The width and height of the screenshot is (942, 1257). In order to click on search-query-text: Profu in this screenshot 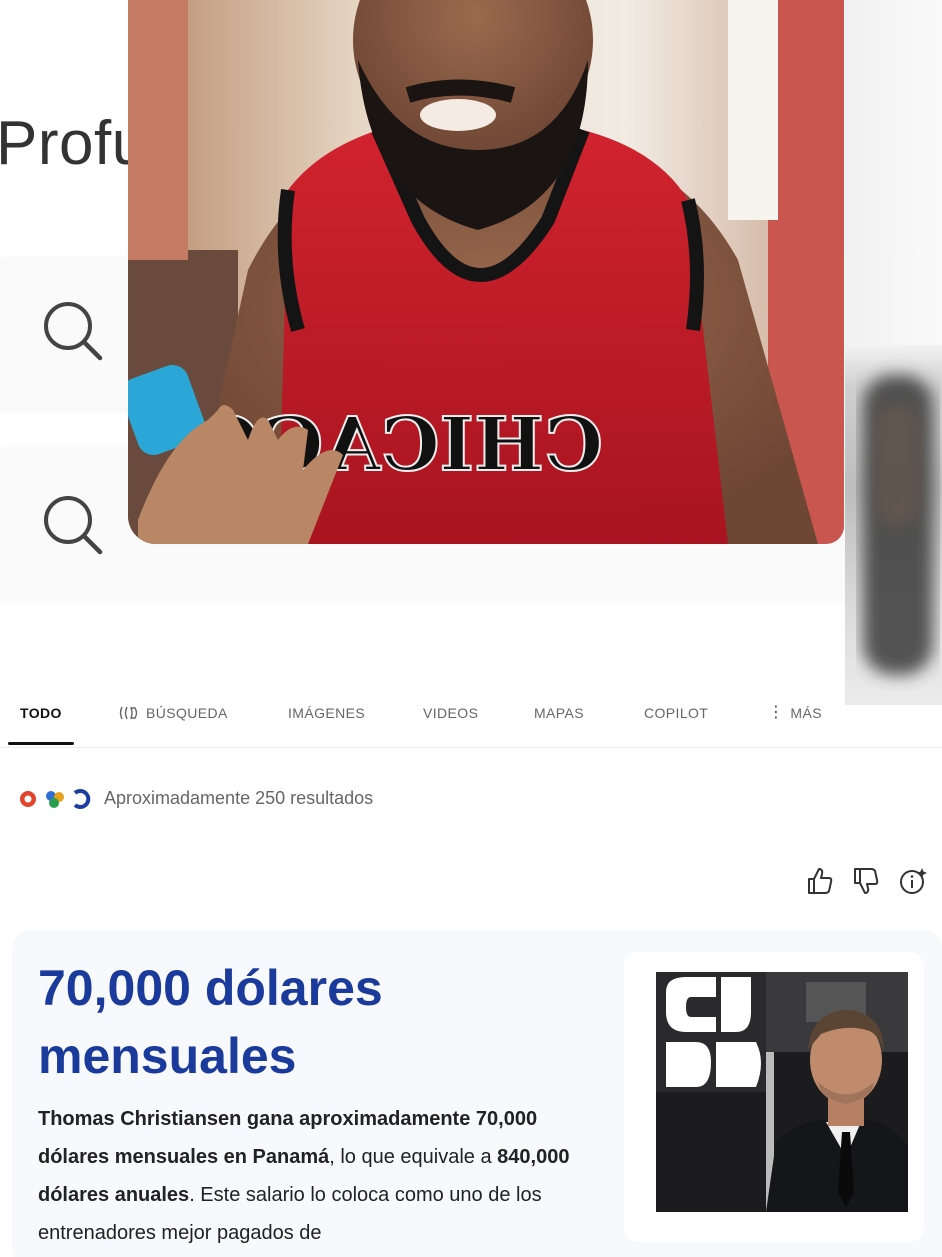, I will do `click(73, 143)`.